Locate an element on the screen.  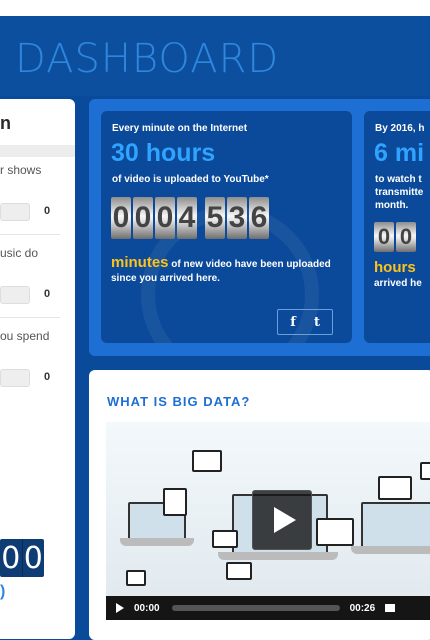
stat-highlight-word: hours is located at coordinates (395, 267).